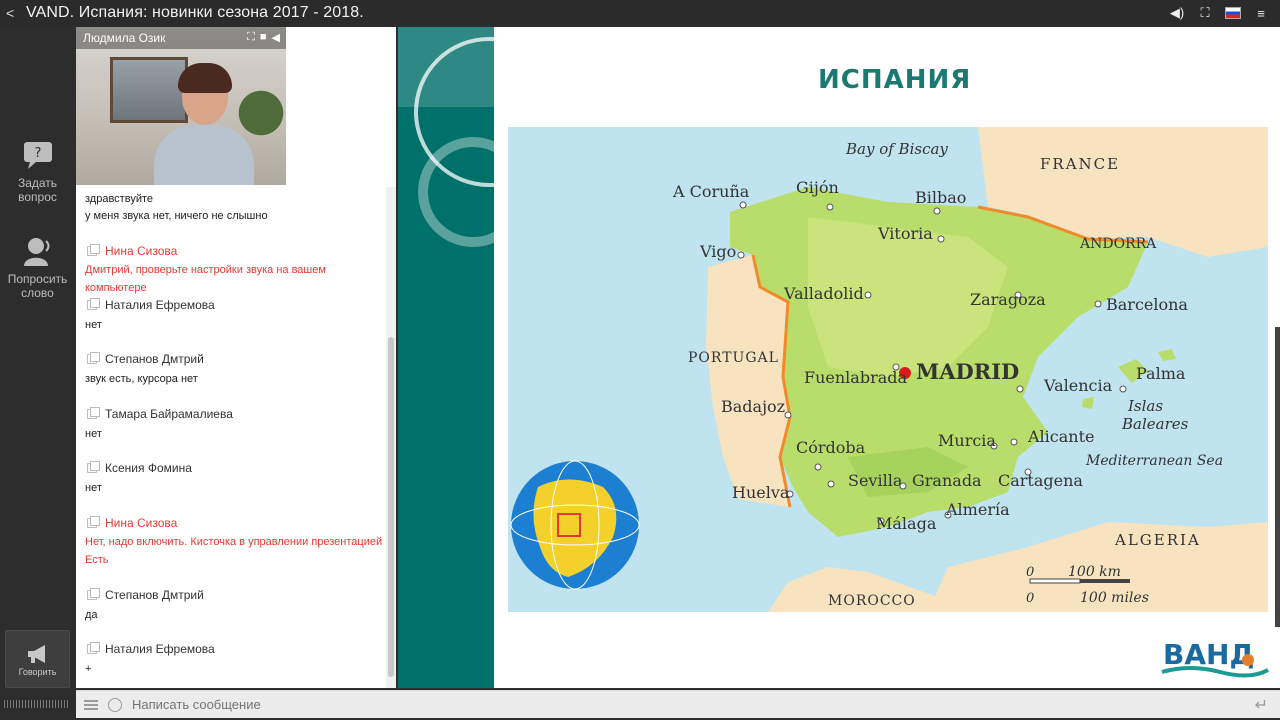  What do you see at coordinates (391, 507) in the screenshot?
I see `chat-scroll-thumb` at bounding box center [391, 507].